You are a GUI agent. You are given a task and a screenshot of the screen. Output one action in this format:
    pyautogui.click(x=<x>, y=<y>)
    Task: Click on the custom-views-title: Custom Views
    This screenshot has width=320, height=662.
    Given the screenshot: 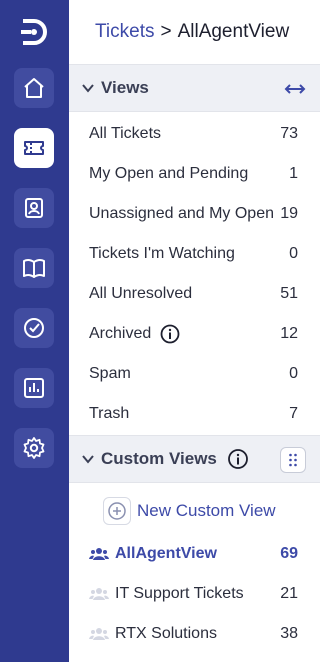 What is the action you would take?
    pyautogui.click(x=159, y=458)
    